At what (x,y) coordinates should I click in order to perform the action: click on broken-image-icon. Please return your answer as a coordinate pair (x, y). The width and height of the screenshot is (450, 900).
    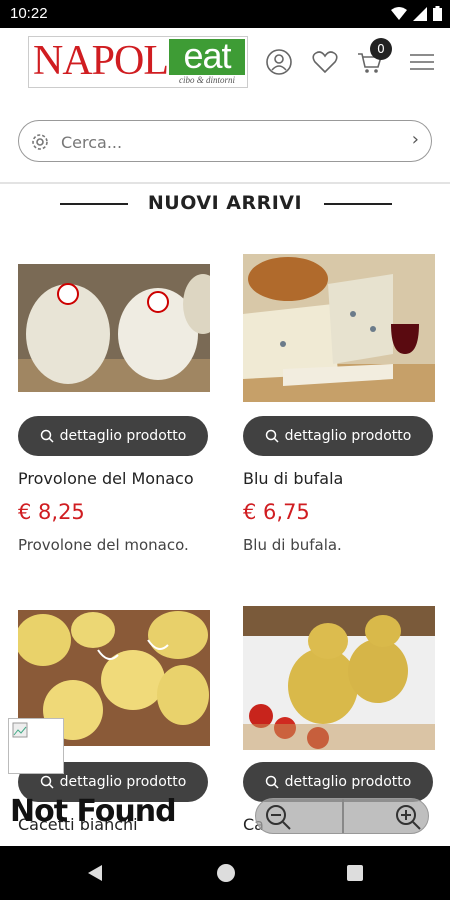
    Looking at the image, I should click on (36, 746).